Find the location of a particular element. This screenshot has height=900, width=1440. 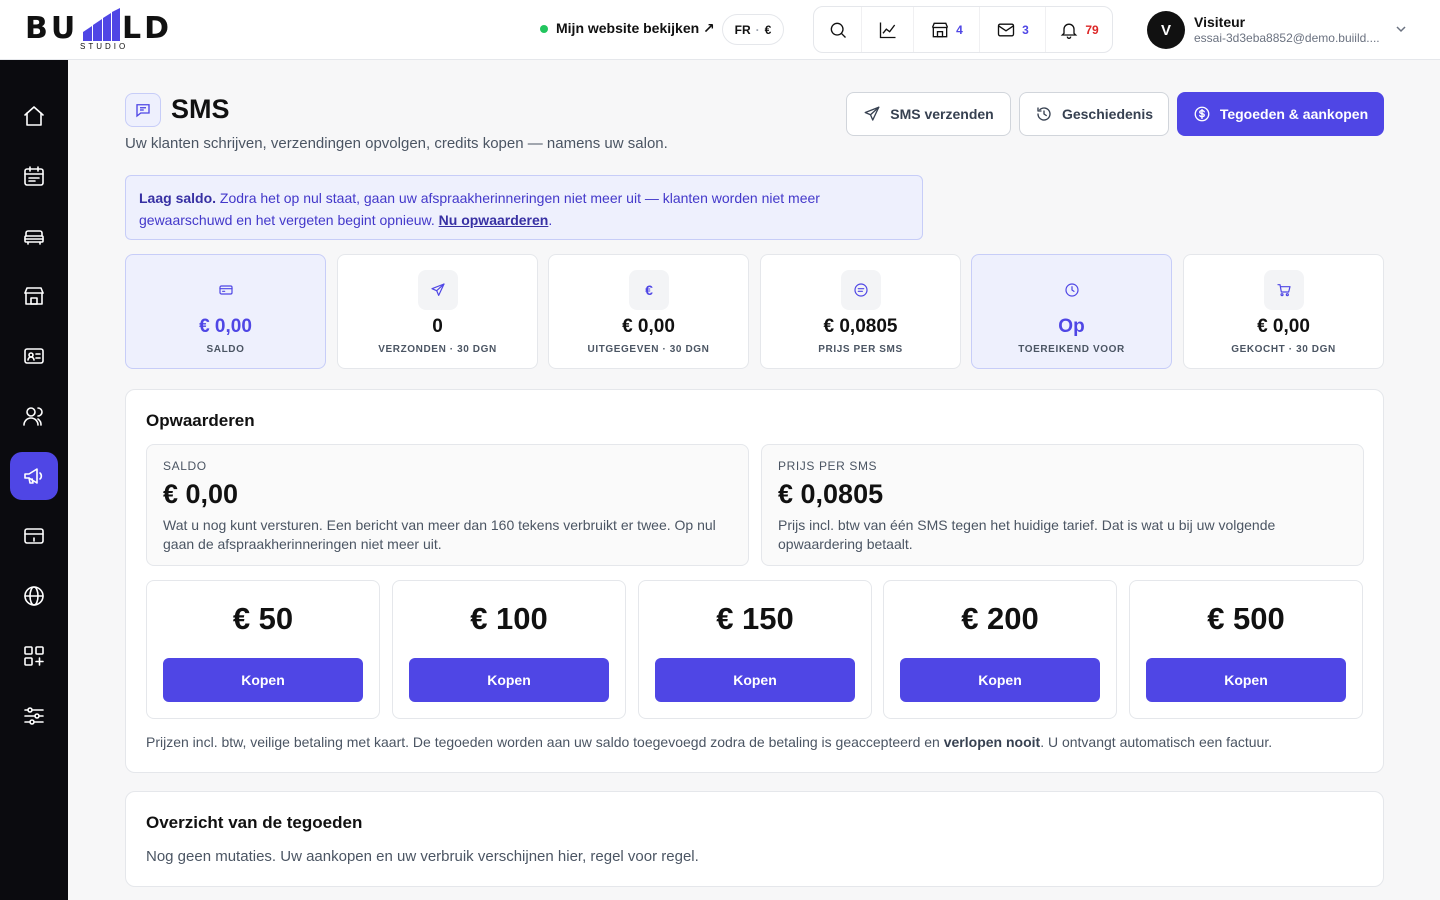

stat-card-sufficient: Op TOEREIKEND VOOR is located at coordinates (1071, 311).